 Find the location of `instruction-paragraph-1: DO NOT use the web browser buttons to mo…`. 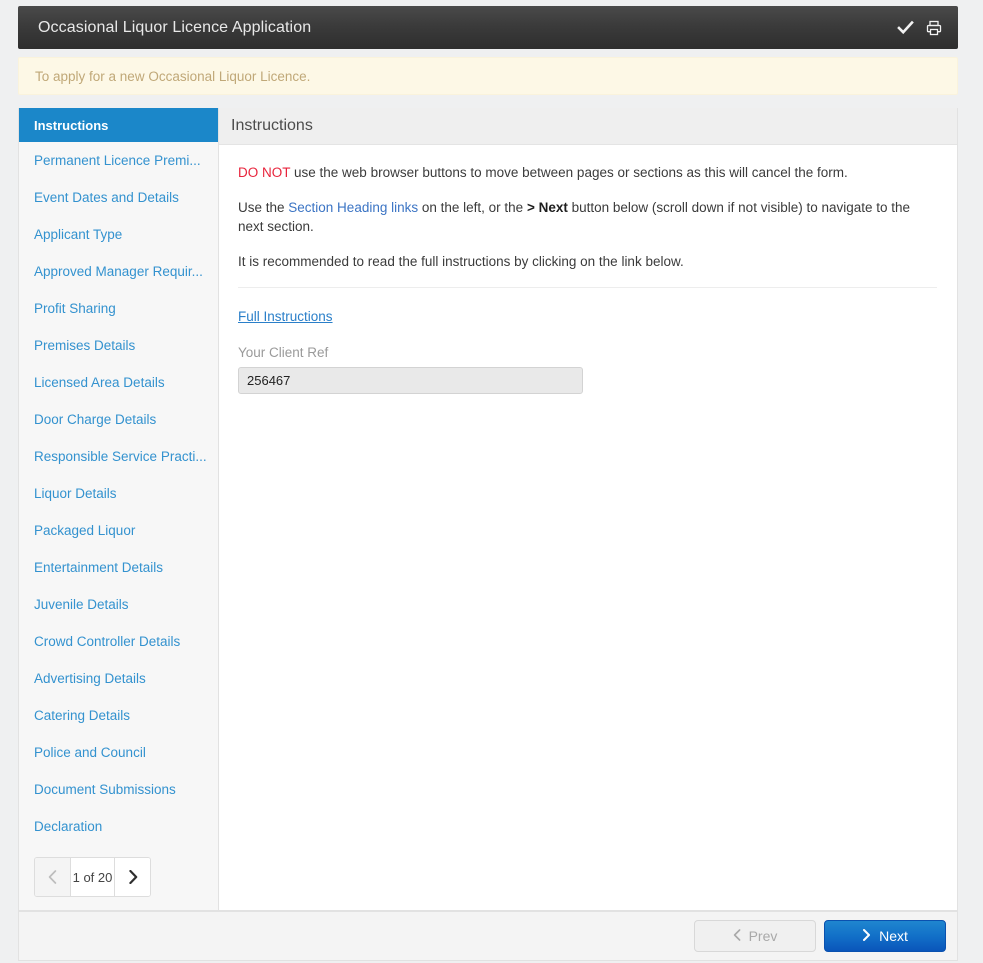

instruction-paragraph-1: DO NOT use the web browser buttons to mo… is located at coordinates (587, 172).